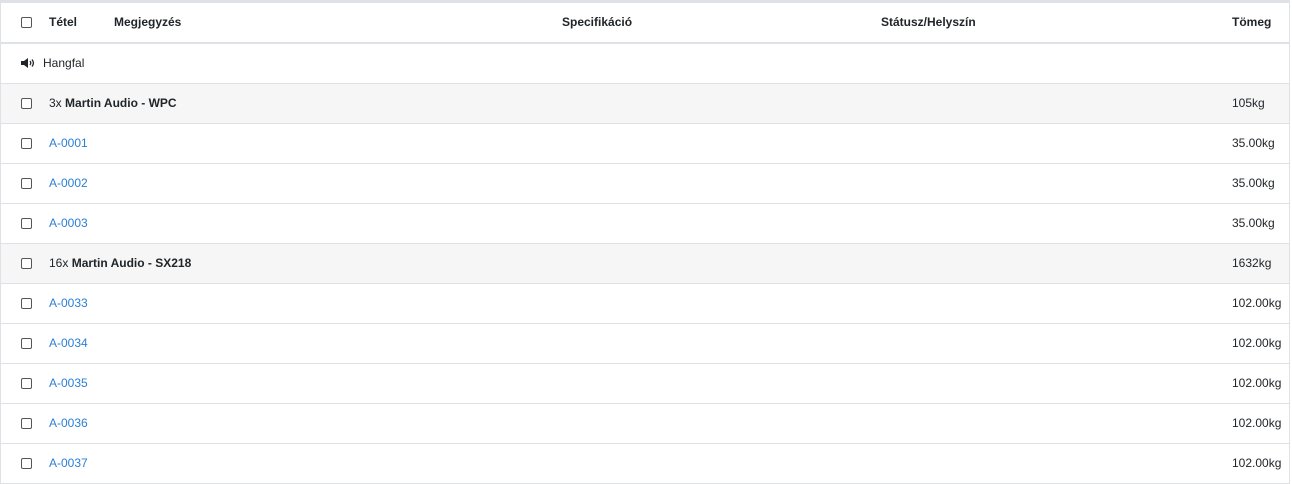 The image size is (1292, 484). I want to click on table-row: A-0002 35.00kg, so click(645, 184).